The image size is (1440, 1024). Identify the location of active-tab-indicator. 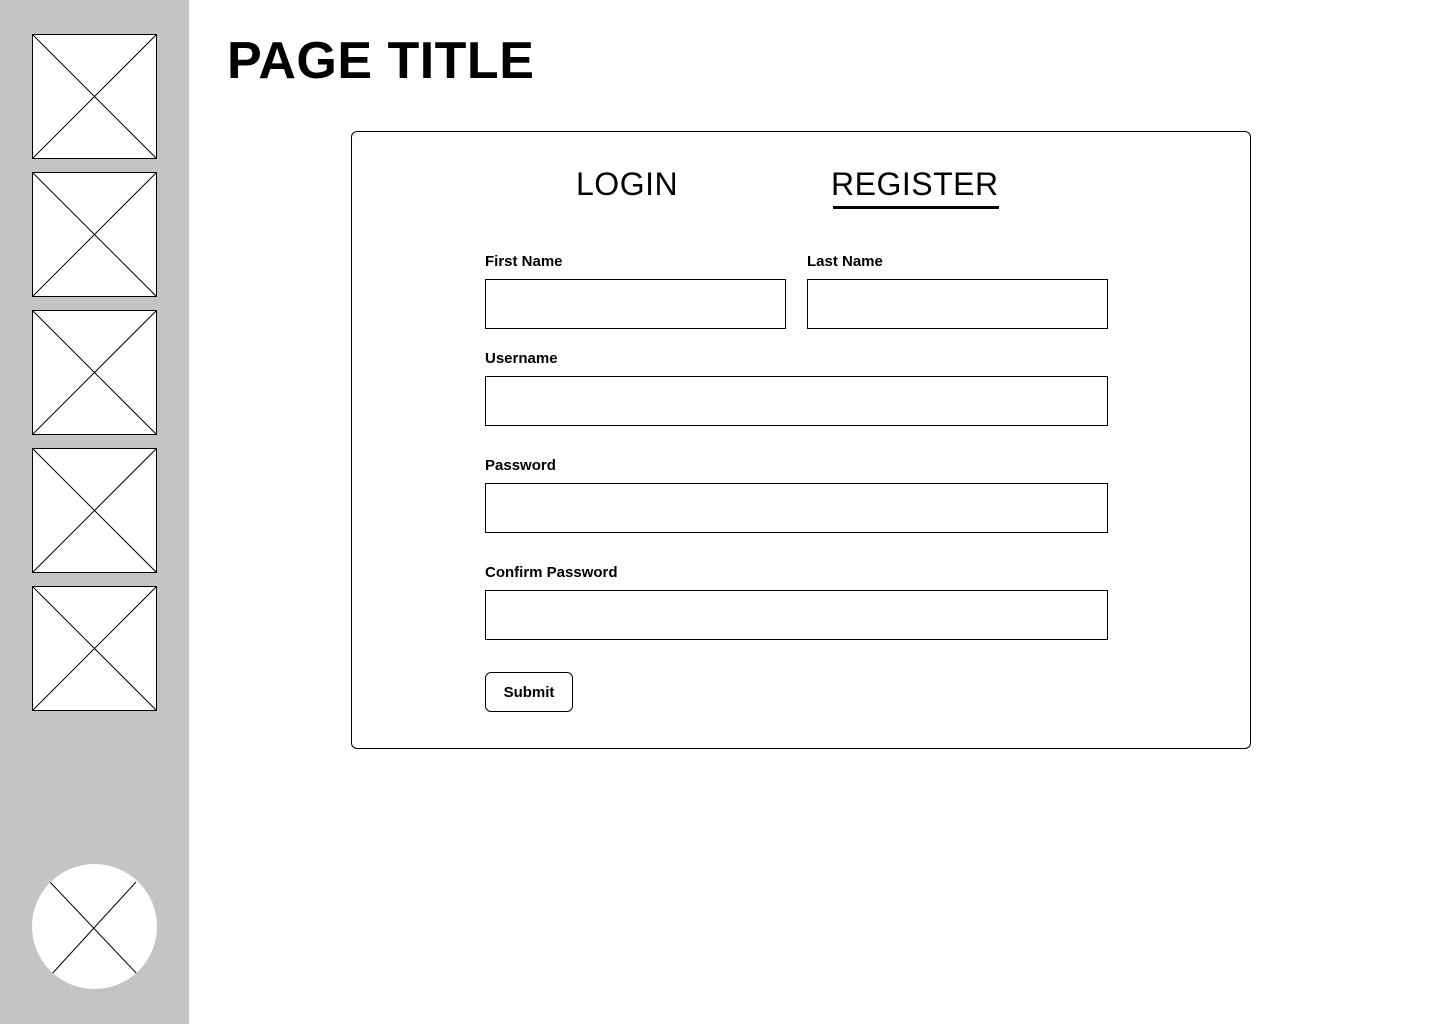
(916, 207).